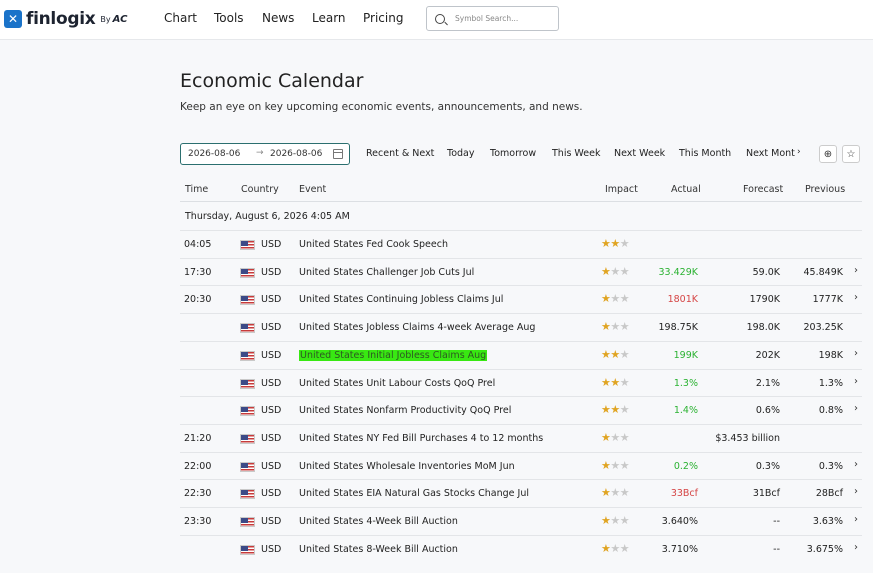 This screenshot has height=573, width=873. What do you see at coordinates (383, 18) in the screenshot?
I see `nav-pricing: Pricing` at bounding box center [383, 18].